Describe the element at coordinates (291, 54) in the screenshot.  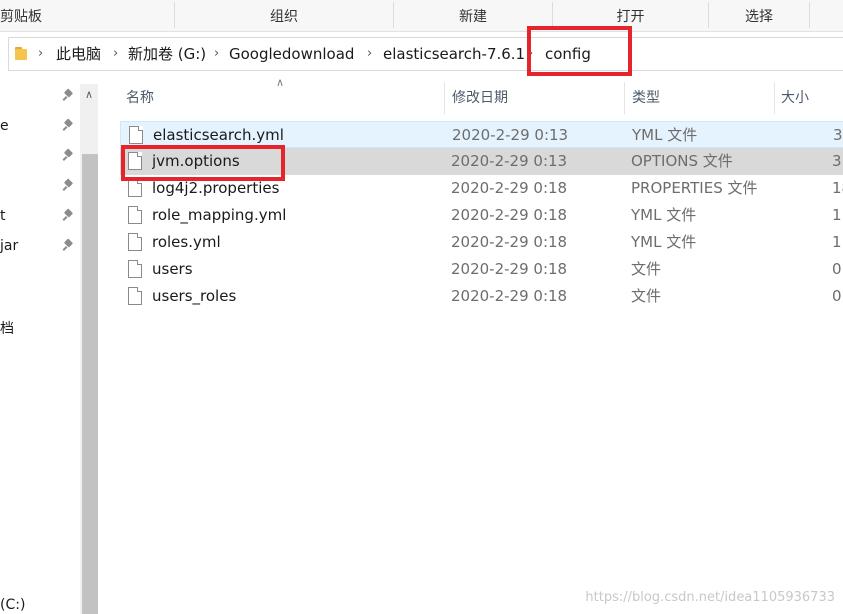
I see `breadcrumb-googledownload: Googledownload` at that location.